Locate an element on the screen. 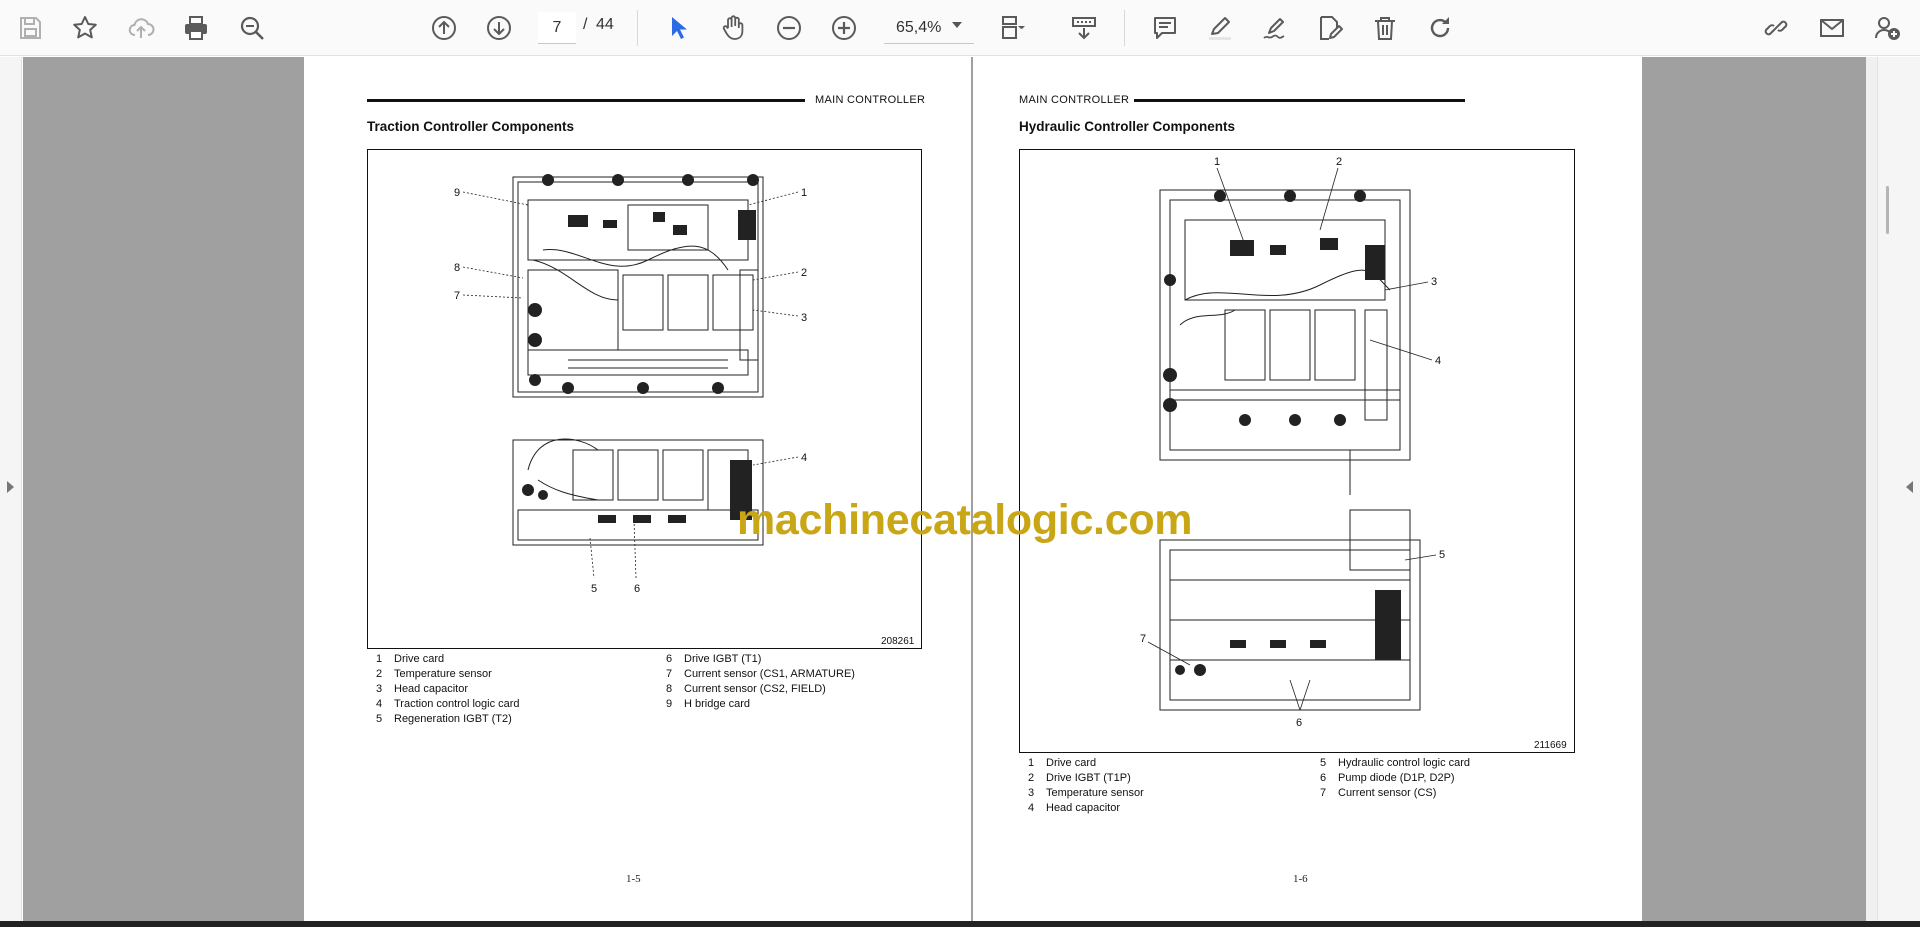 Image resolution: width=1920 pixels, height=927 pixels. edit-text-icon is located at coordinates (1330, 28).